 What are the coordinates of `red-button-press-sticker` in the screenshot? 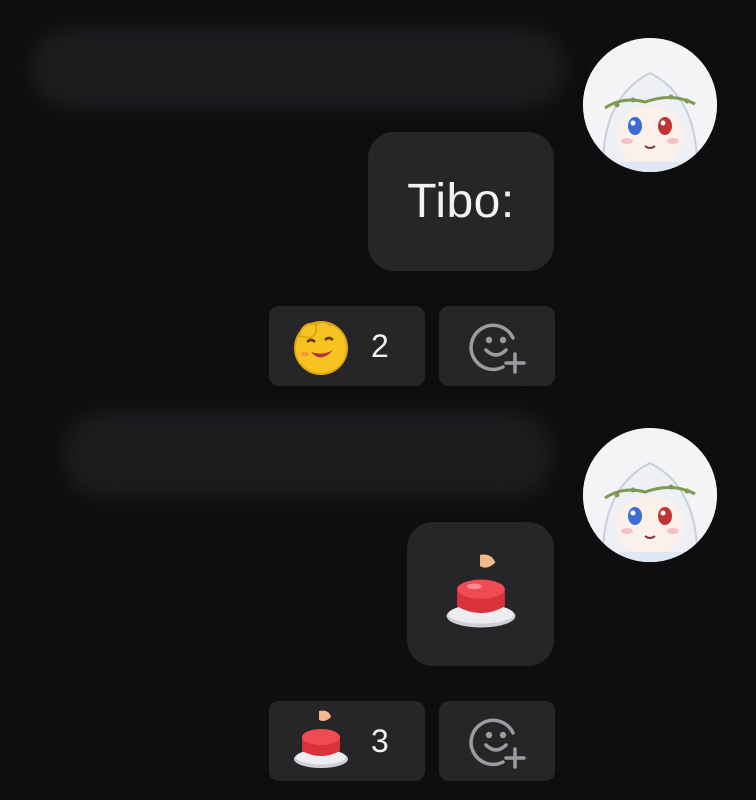 It's located at (480, 591).